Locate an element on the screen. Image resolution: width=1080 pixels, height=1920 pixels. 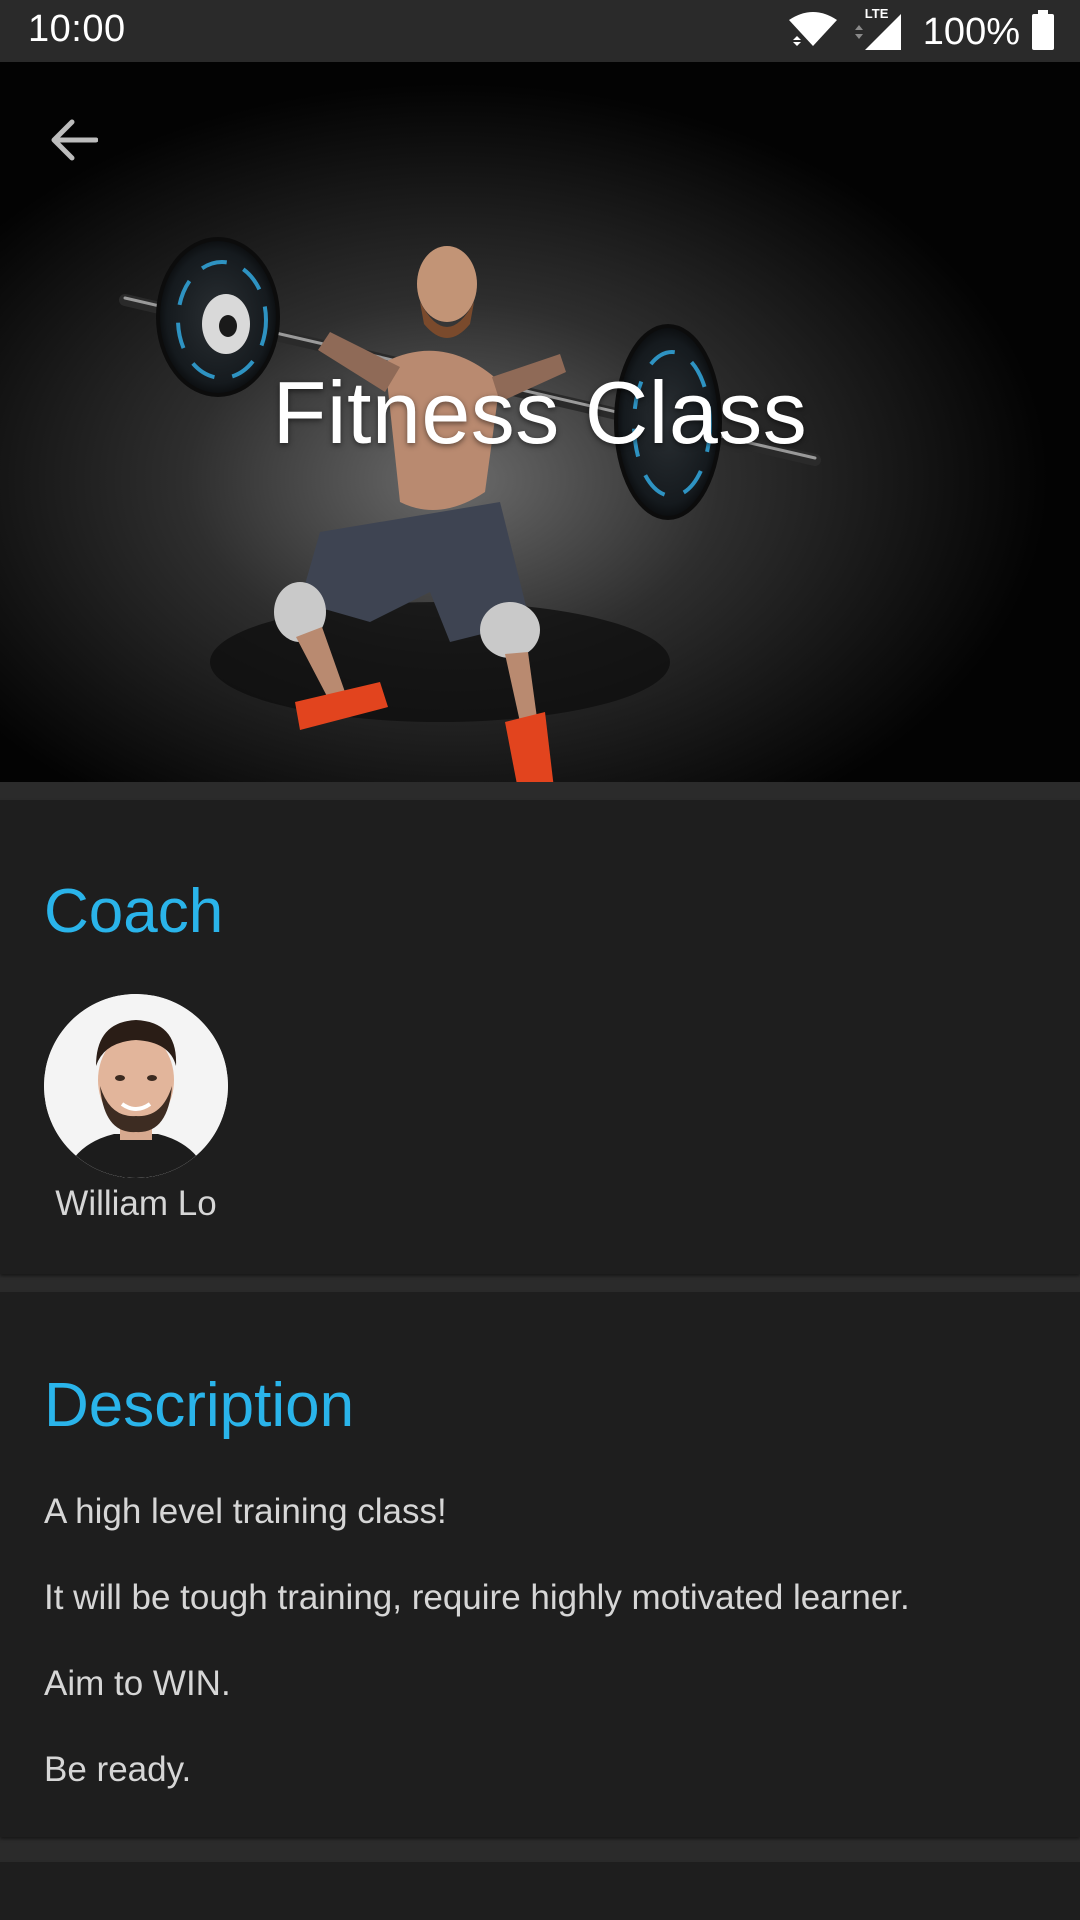
battery-icon is located at coordinates (1043, 32).